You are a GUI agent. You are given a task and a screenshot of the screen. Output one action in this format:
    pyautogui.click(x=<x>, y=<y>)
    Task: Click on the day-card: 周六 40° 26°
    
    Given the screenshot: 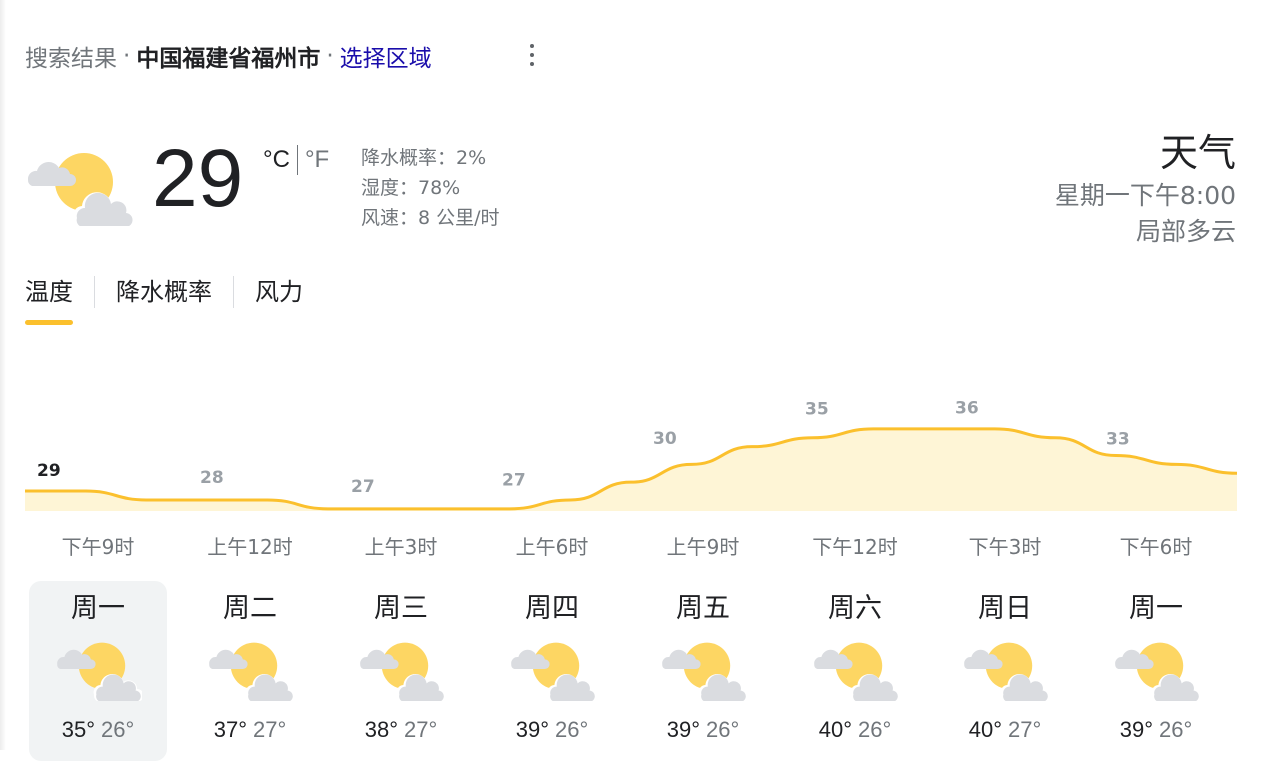 What is the action you would take?
    pyautogui.click(x=855, y=671)
    